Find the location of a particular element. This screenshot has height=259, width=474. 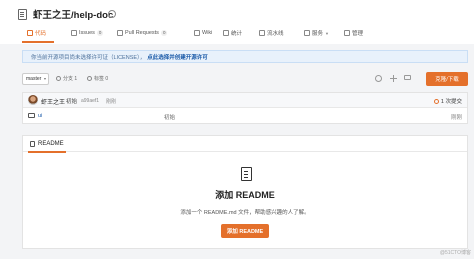

commit-message: 初始 is located at coordinates (71, 101).